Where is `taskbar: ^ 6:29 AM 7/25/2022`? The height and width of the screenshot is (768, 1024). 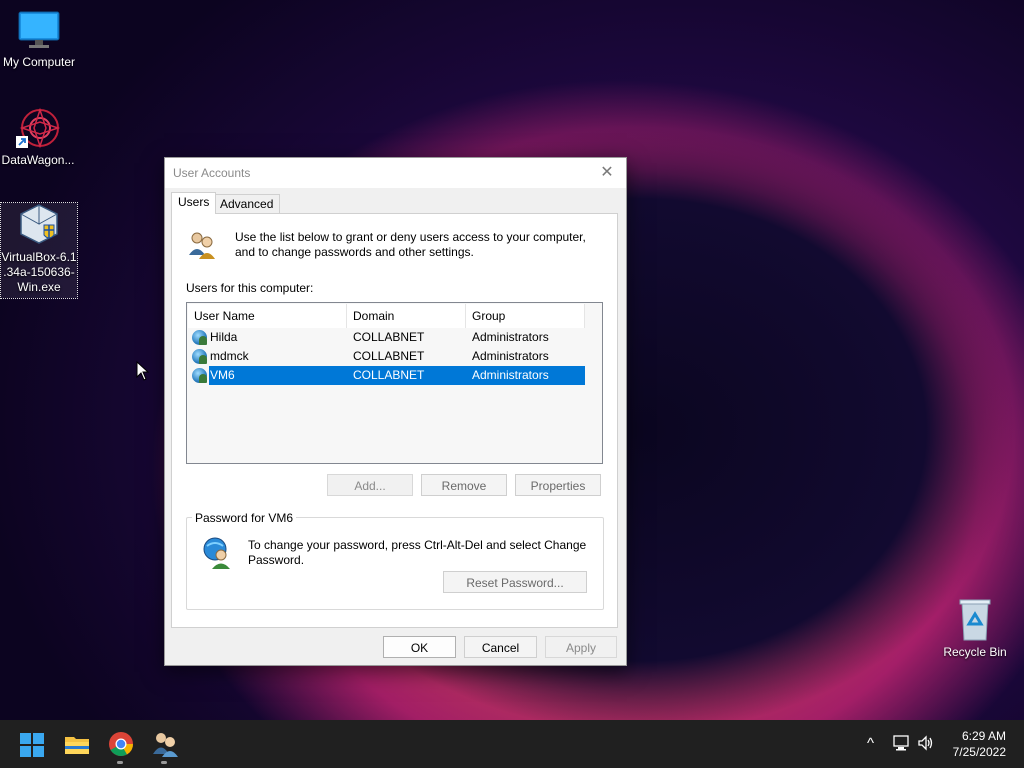 taskbar: ^ 6:29 AM 7/25/2022 is located at coordinates (512, 744).